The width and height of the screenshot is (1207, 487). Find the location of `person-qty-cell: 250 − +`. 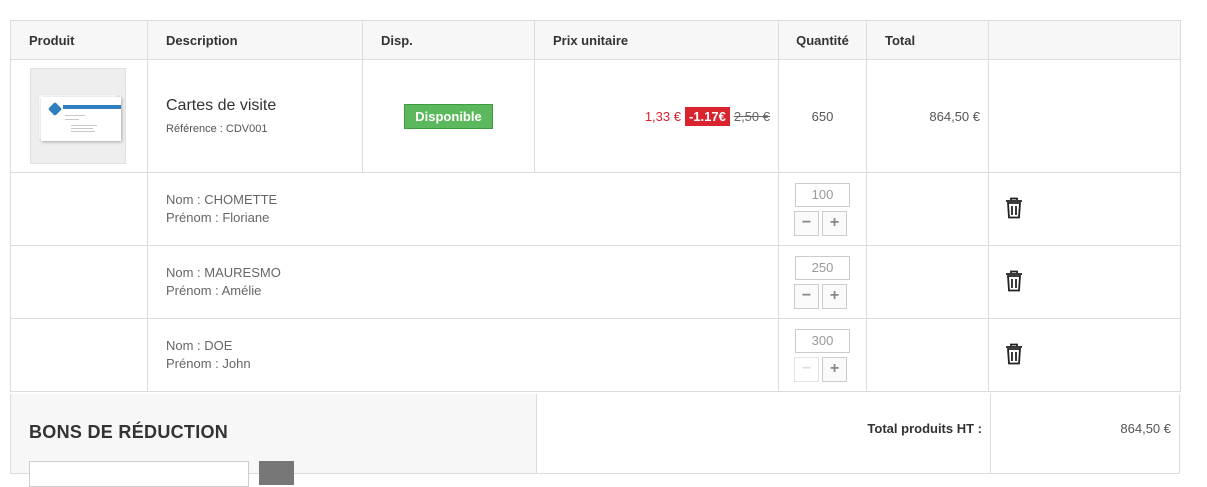

person-qty-cell: 250 − + is located at coordinates (822, 282).